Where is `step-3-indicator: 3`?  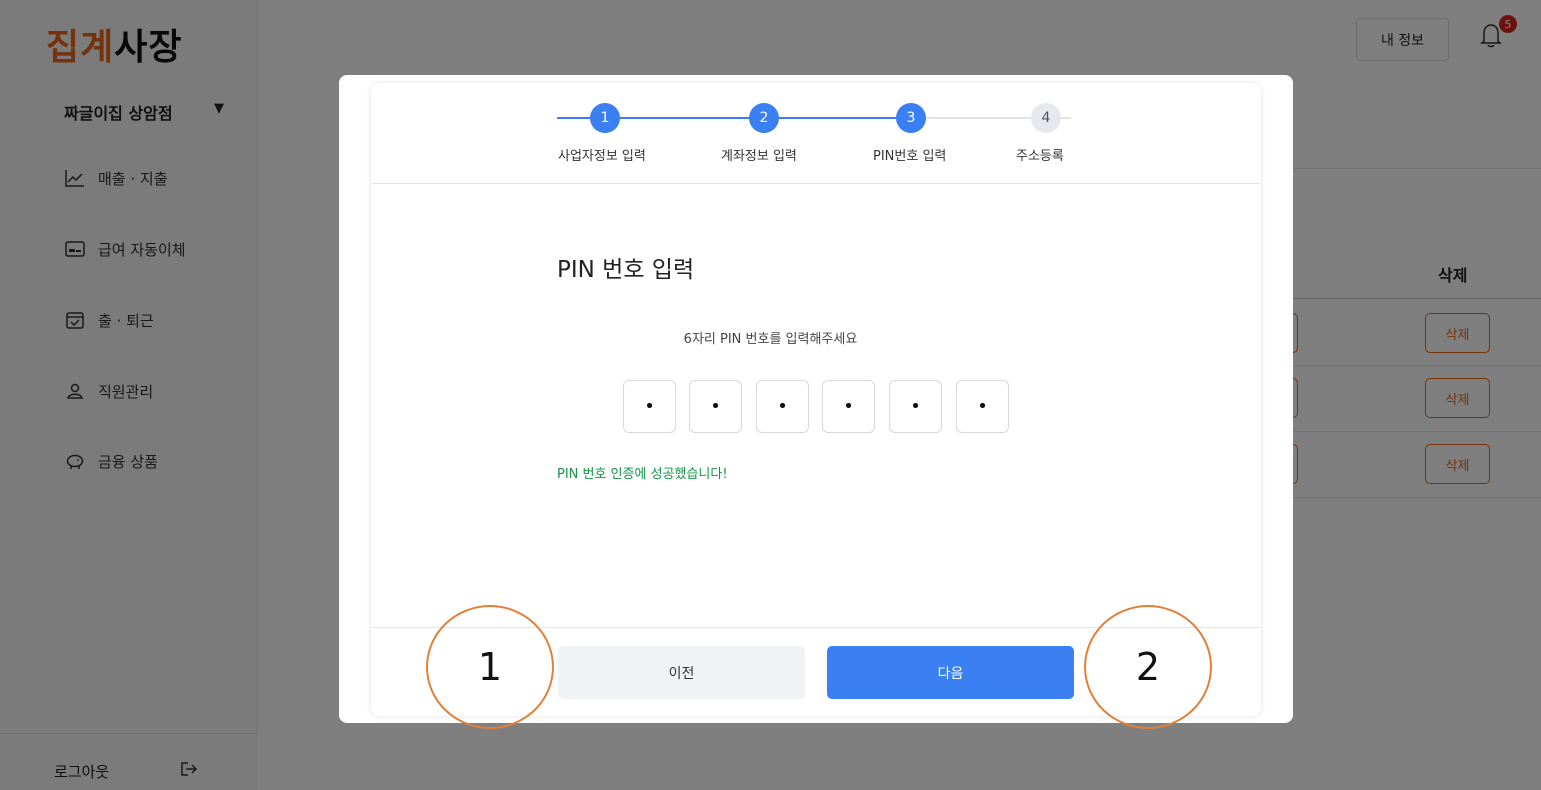 step-3-indicator: 3 is located at coordinates (911, 118).